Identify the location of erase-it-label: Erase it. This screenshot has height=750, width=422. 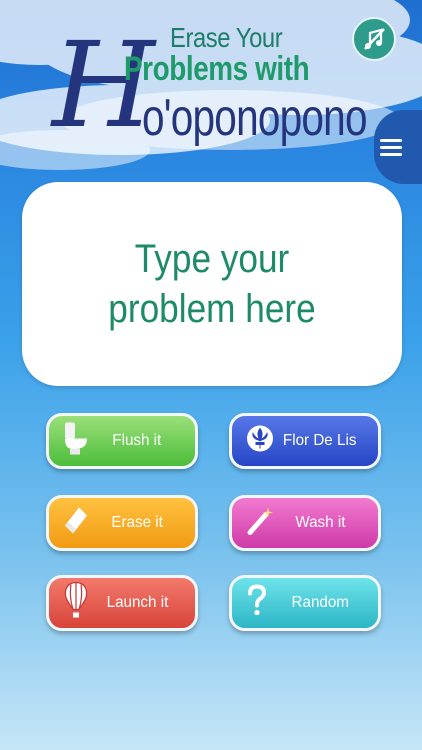
(137, 522).